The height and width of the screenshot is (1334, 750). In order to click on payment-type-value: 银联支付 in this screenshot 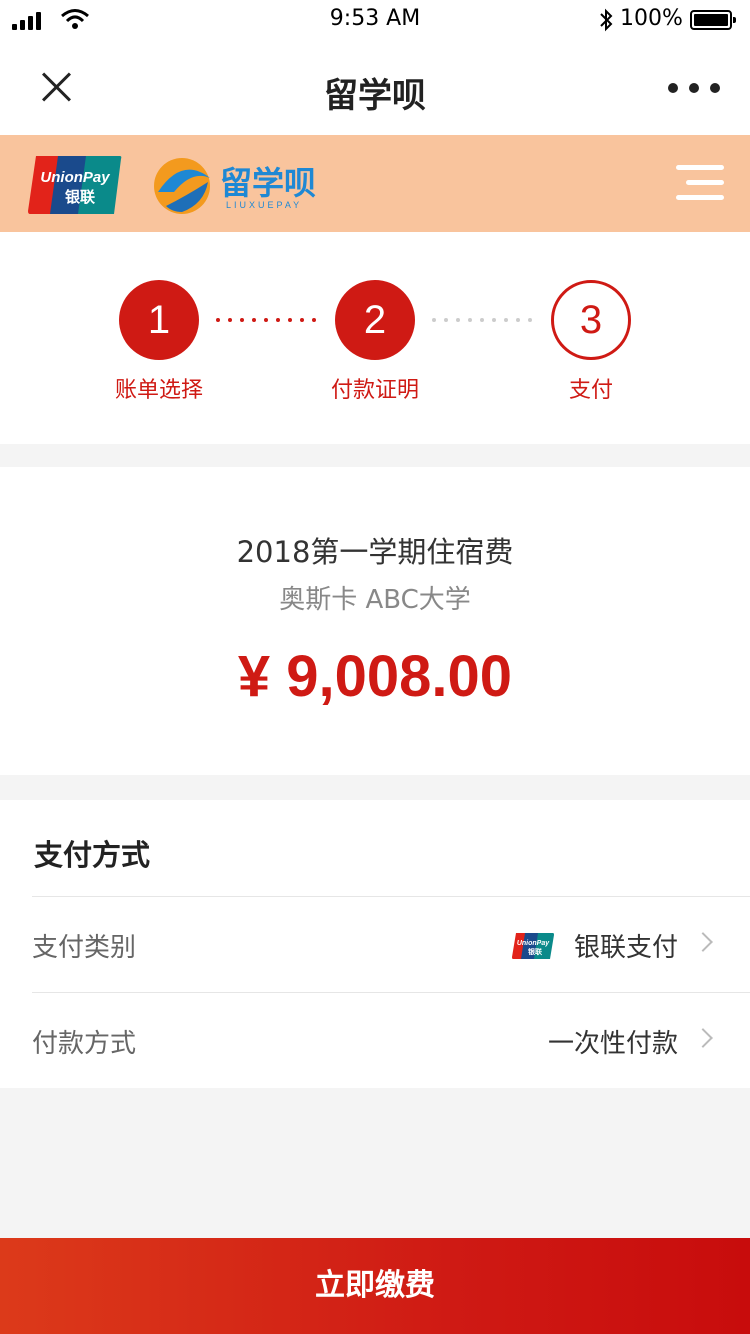, I will do `click(625, 948)`.